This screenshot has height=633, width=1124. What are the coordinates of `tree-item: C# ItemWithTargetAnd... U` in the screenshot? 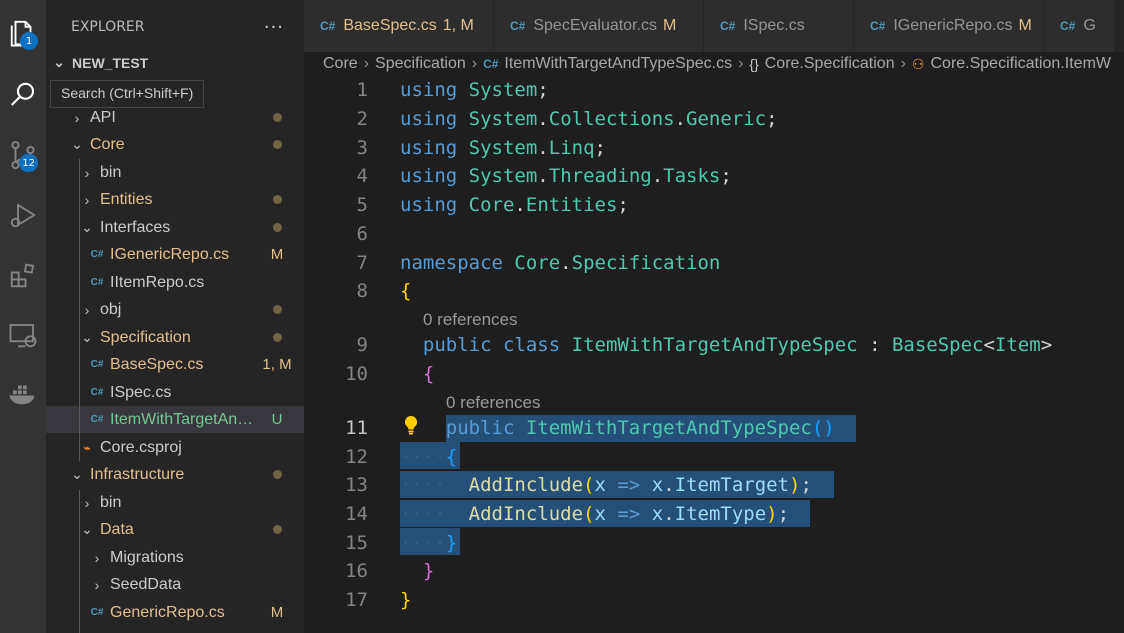 It's located at (175, 419).